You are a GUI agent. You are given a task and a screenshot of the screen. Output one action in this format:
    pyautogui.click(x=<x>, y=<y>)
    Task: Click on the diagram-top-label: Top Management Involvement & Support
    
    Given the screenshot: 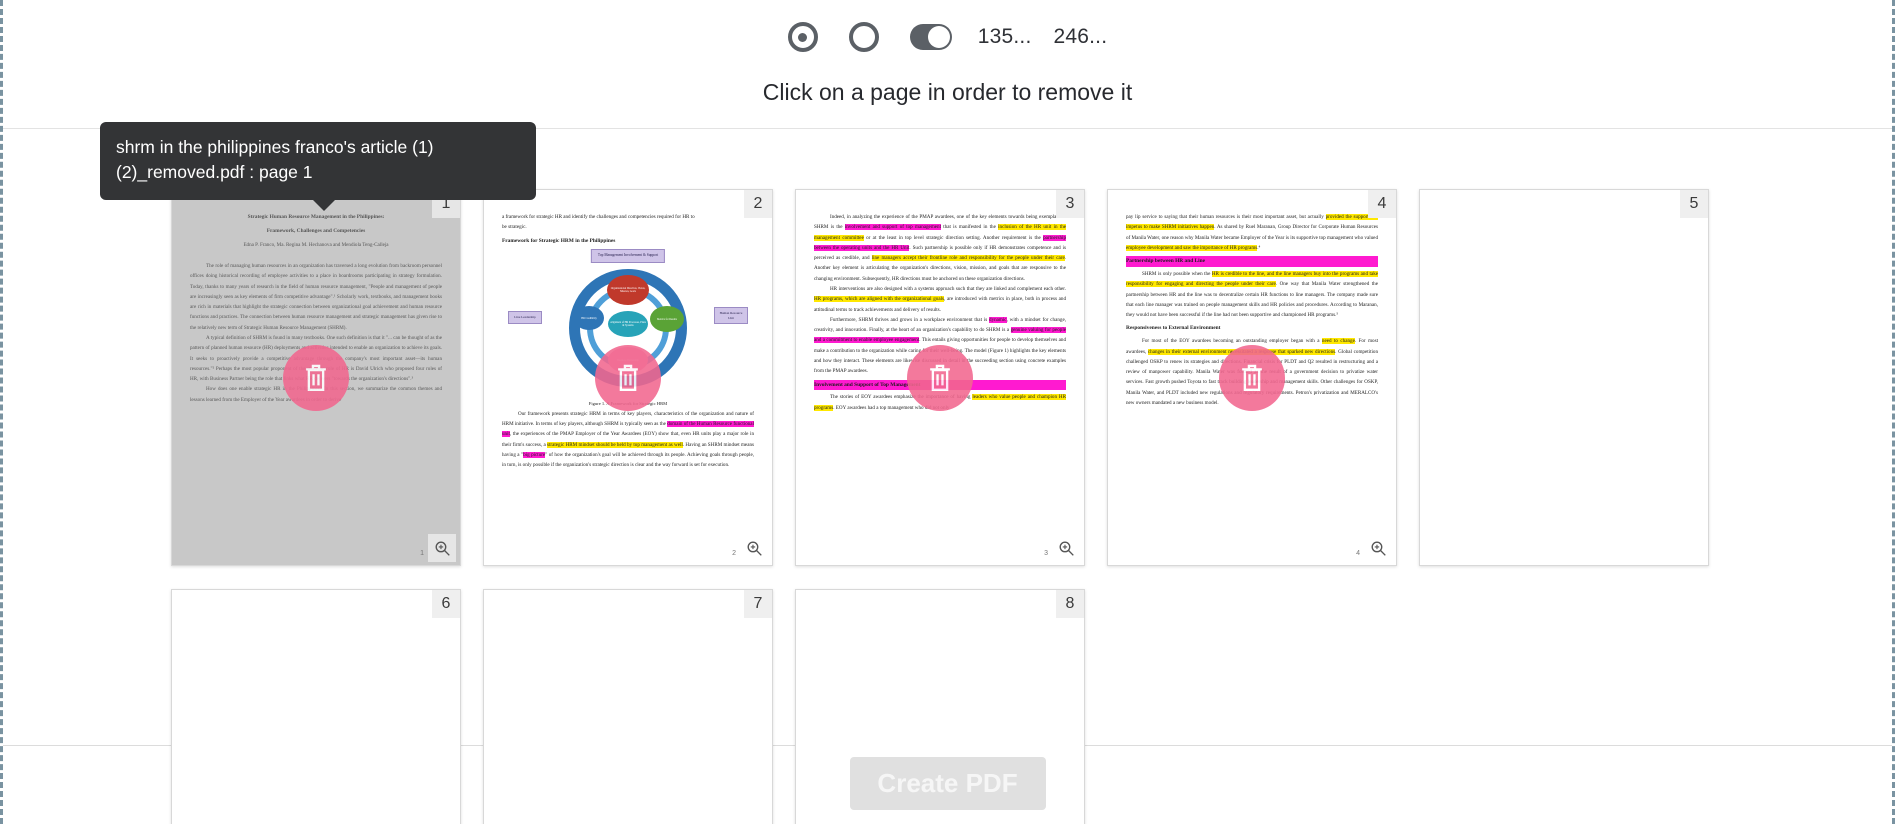 What is the action you would take?
    pyautogui.click(x=628, y=256)
    